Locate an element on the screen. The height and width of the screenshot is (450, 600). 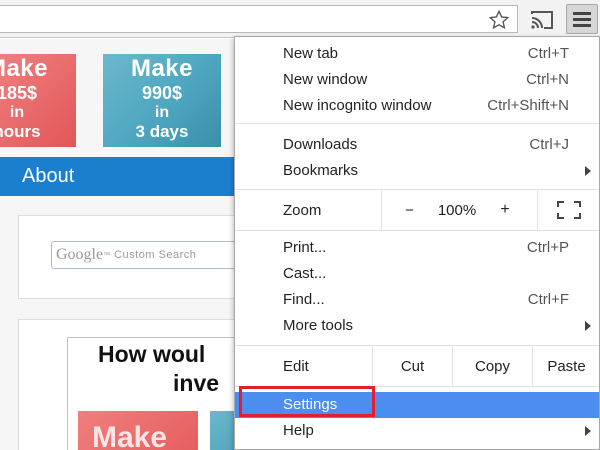
fullscreen-icon is located at coordinates (568, 210).